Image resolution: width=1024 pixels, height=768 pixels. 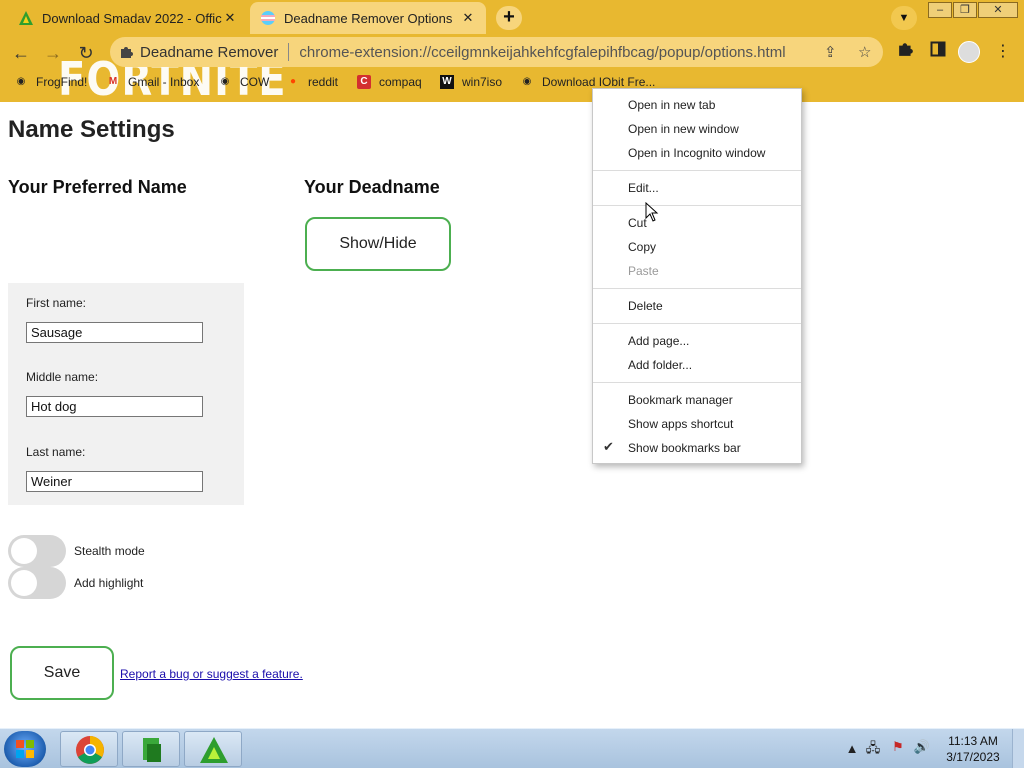 What do you see at coordinates (652, 212) in the screenshot?
I see `mouse-cursor-icon` at bounding box center [652, 212].